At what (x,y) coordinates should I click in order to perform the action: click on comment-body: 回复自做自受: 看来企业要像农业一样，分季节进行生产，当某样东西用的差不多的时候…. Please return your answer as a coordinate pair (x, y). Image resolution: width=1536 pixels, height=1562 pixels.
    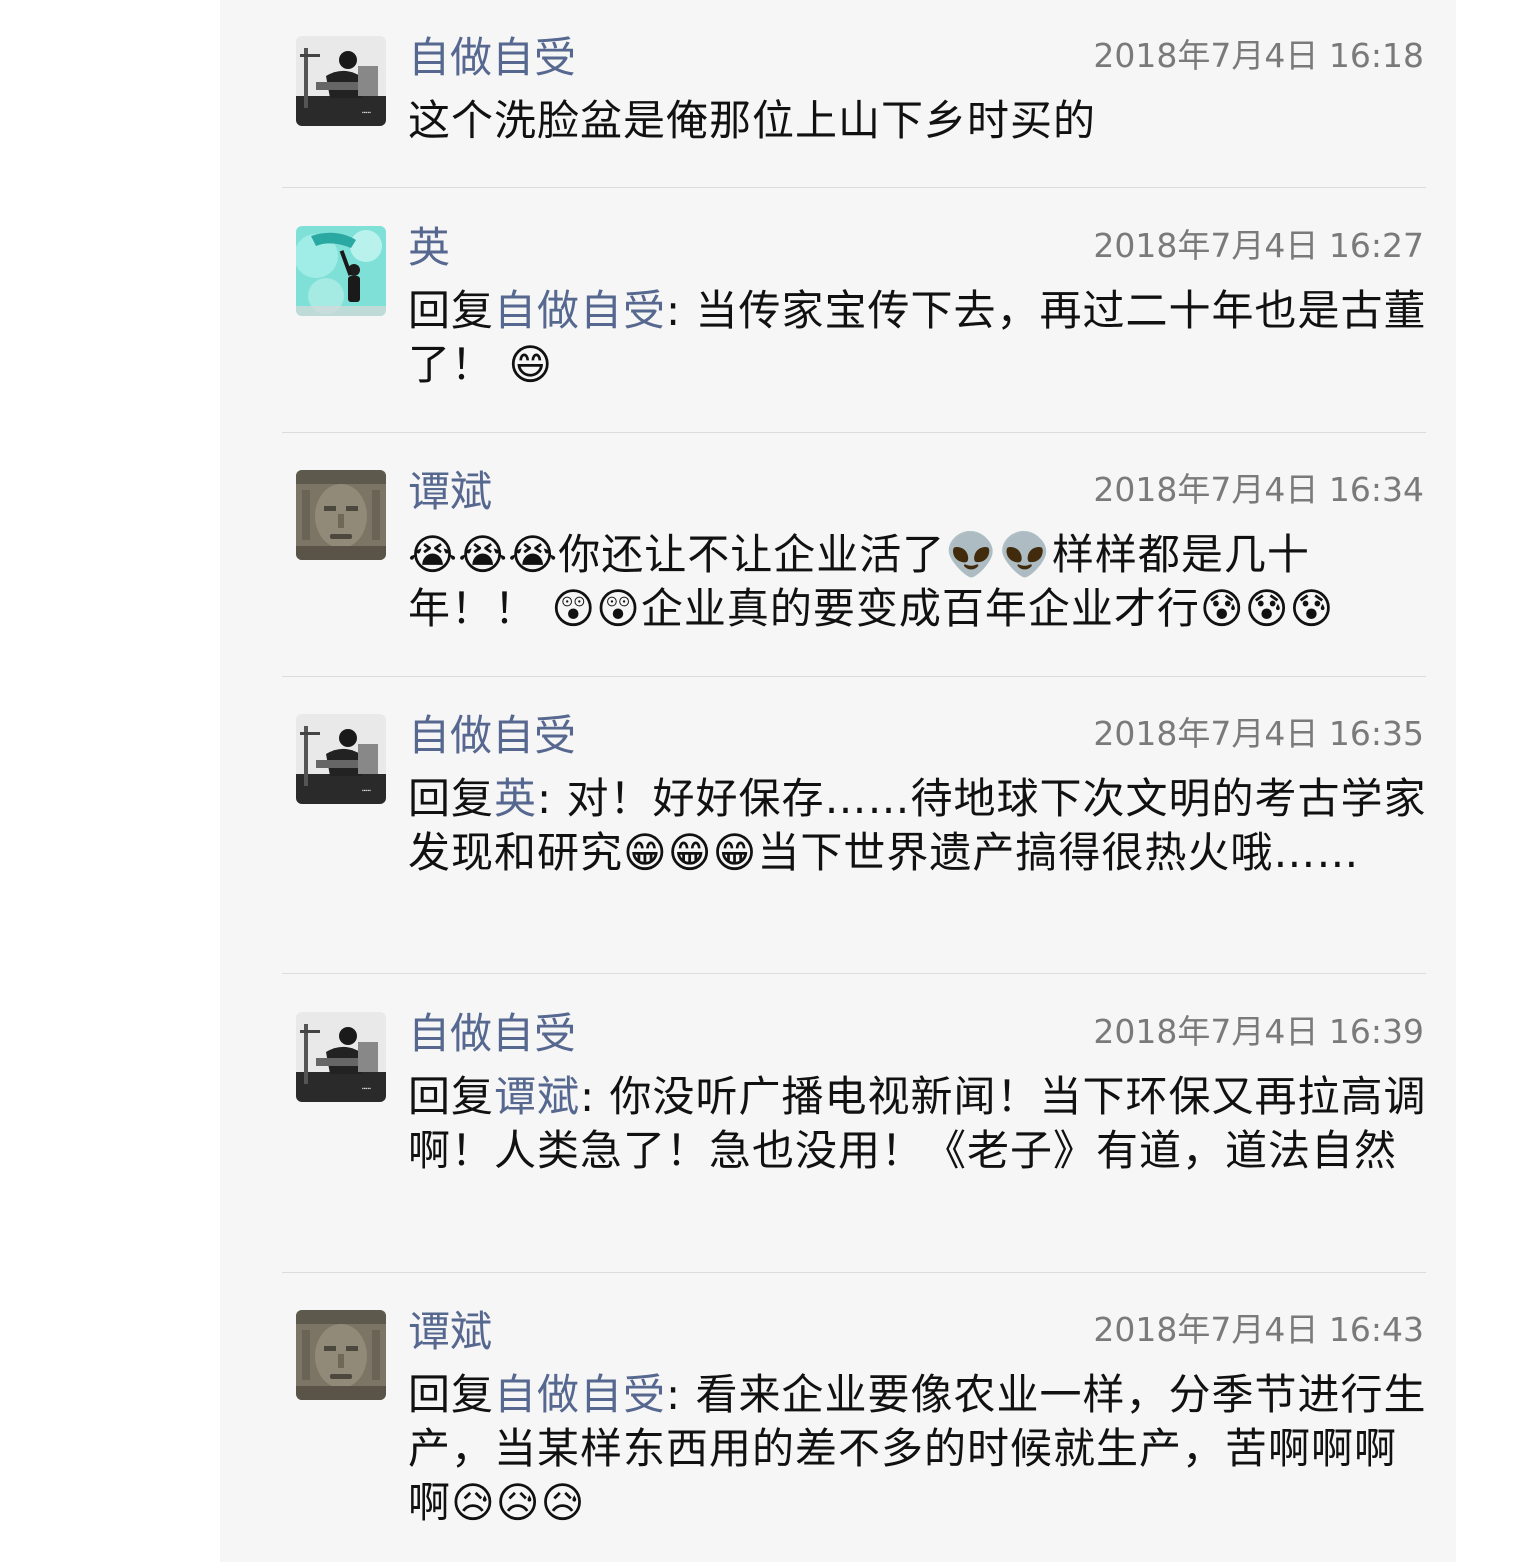
    Looking at the image, I should click on (918, 1449).